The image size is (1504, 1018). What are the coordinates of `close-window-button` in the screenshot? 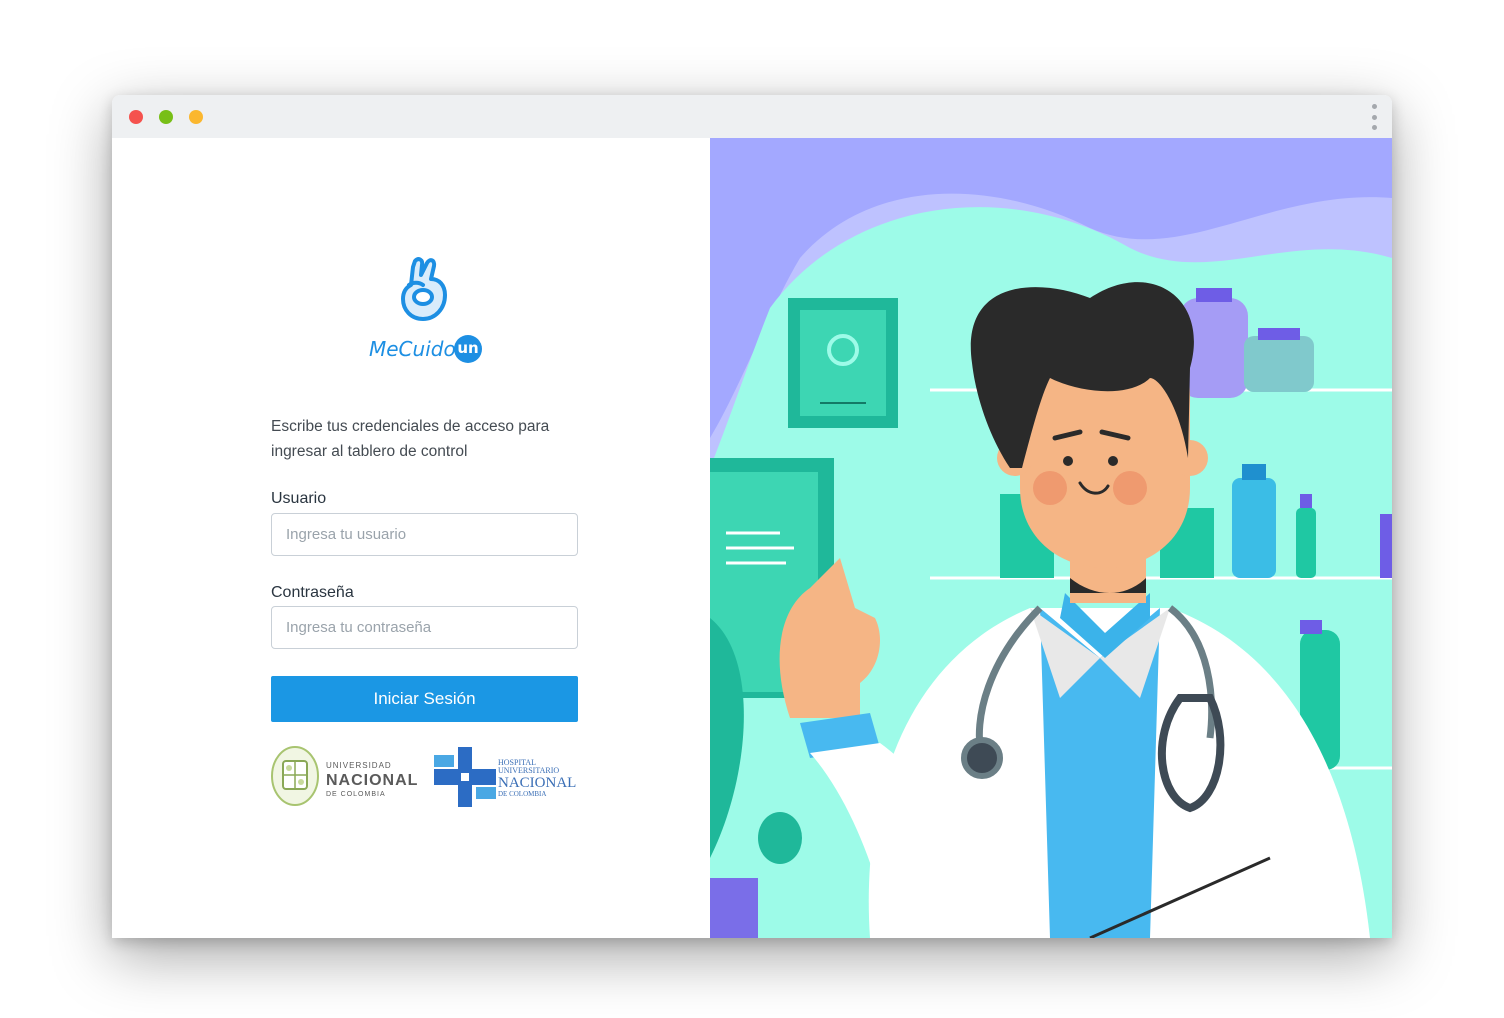 It's located at (136, 117).